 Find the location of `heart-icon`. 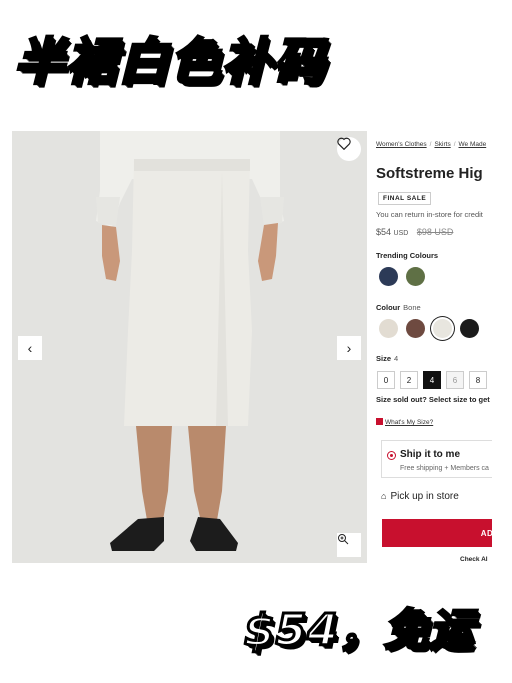

heart-icon is located at coordinates (344, 143).